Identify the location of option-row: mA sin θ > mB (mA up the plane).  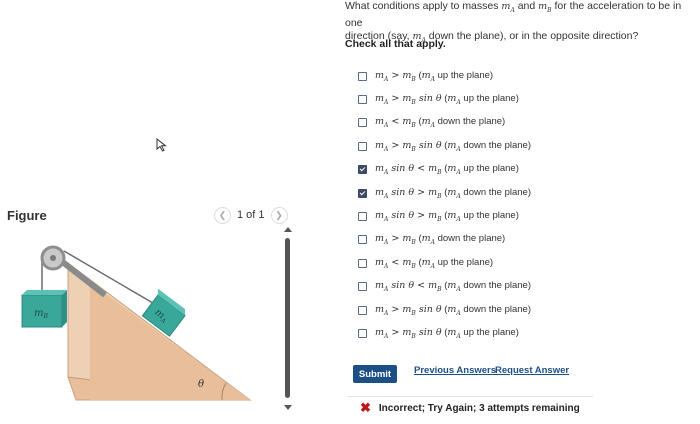
(438, 216).